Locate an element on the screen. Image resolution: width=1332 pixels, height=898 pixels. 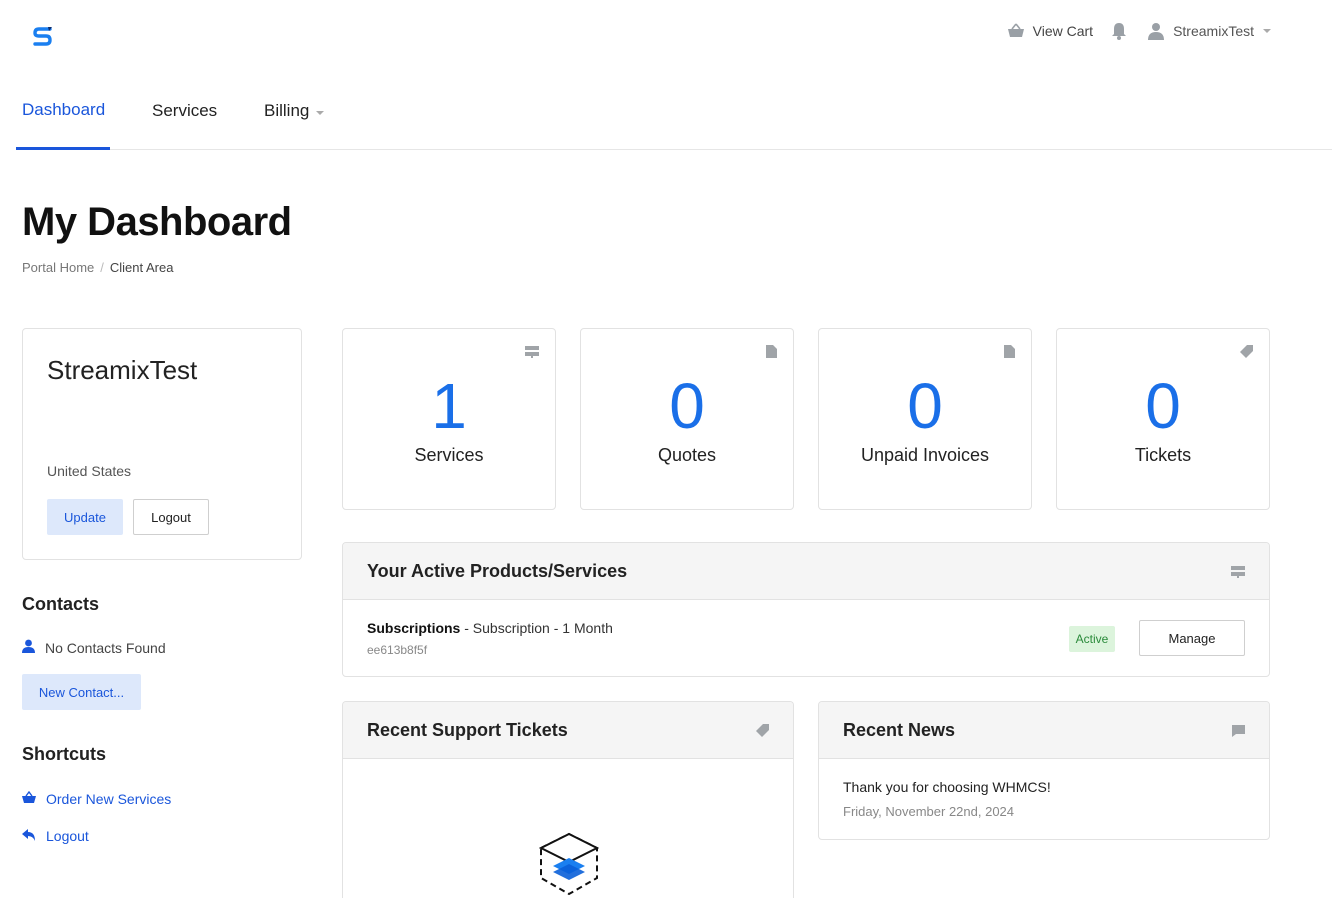
recent-tickets-panel: Recent Support Tickets is located at coordinates (568, 799).